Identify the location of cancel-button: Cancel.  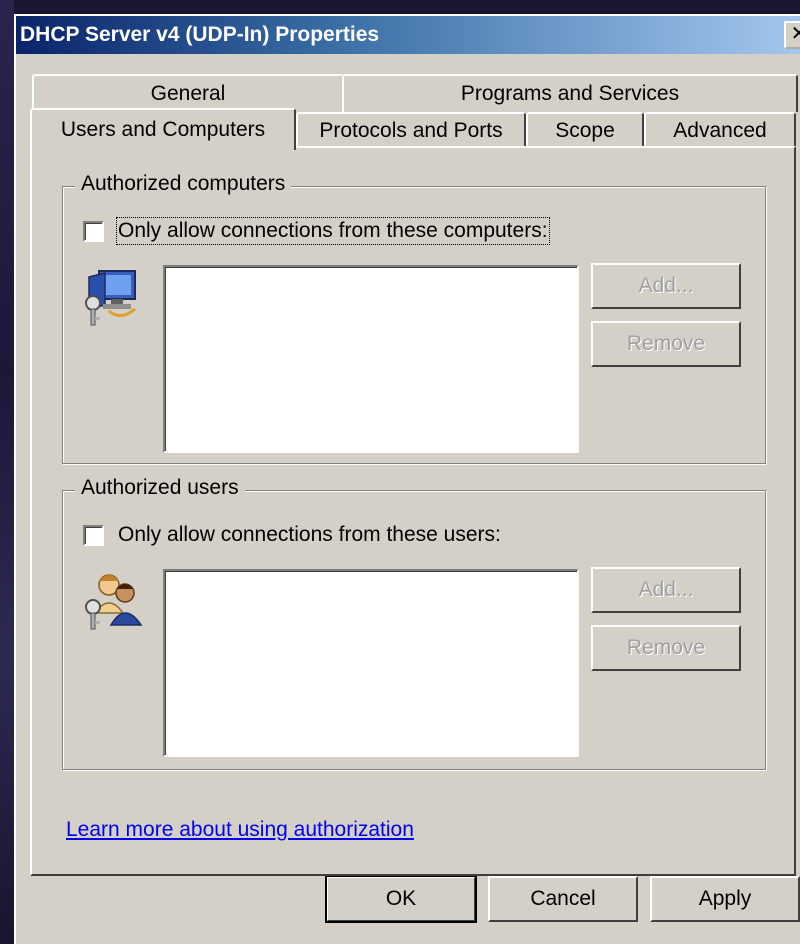
(563, 899).